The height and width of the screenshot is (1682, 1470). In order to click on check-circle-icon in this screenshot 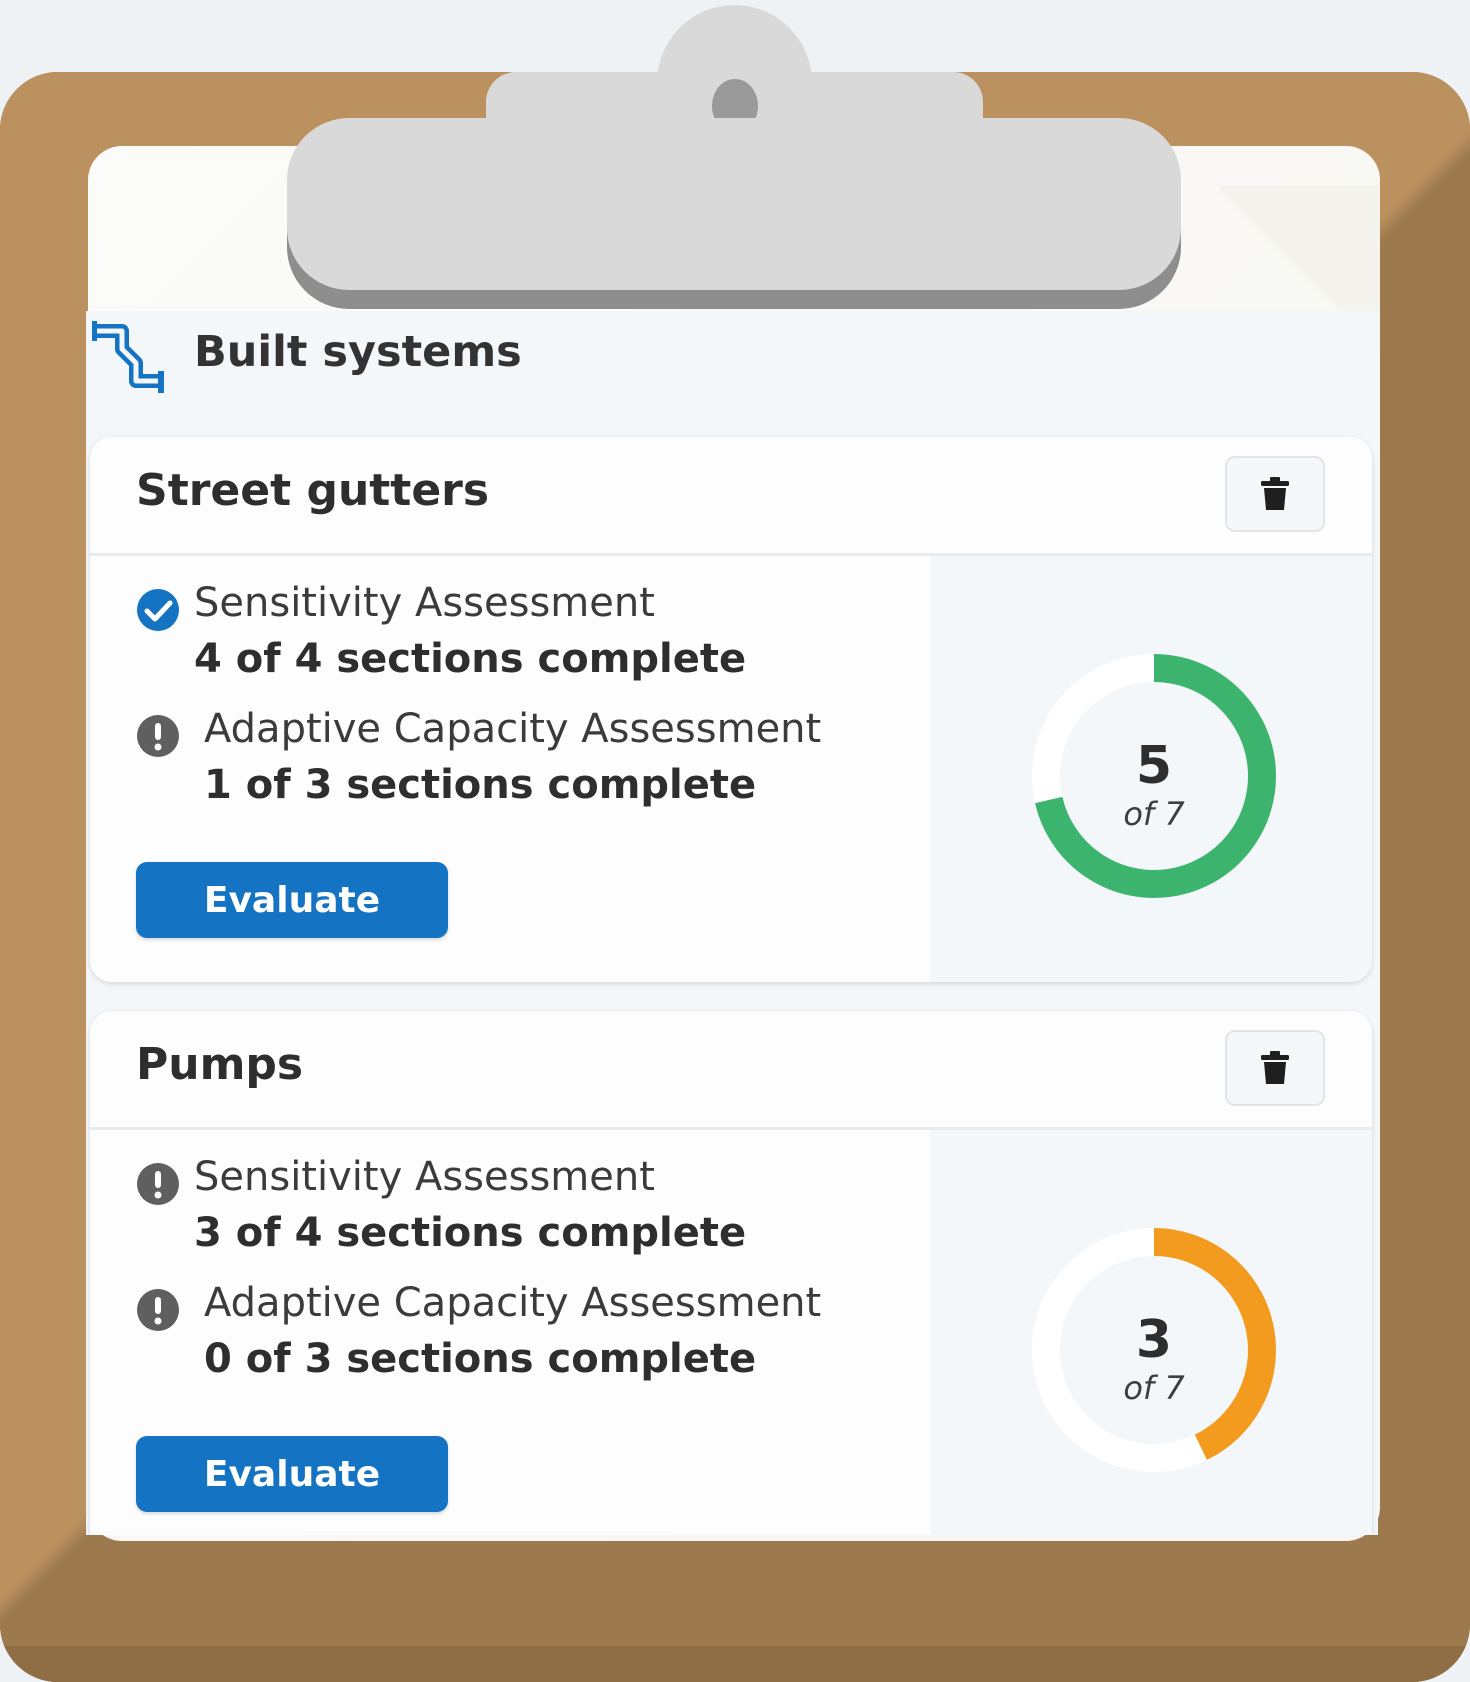, I will do `click(158, 610)`.